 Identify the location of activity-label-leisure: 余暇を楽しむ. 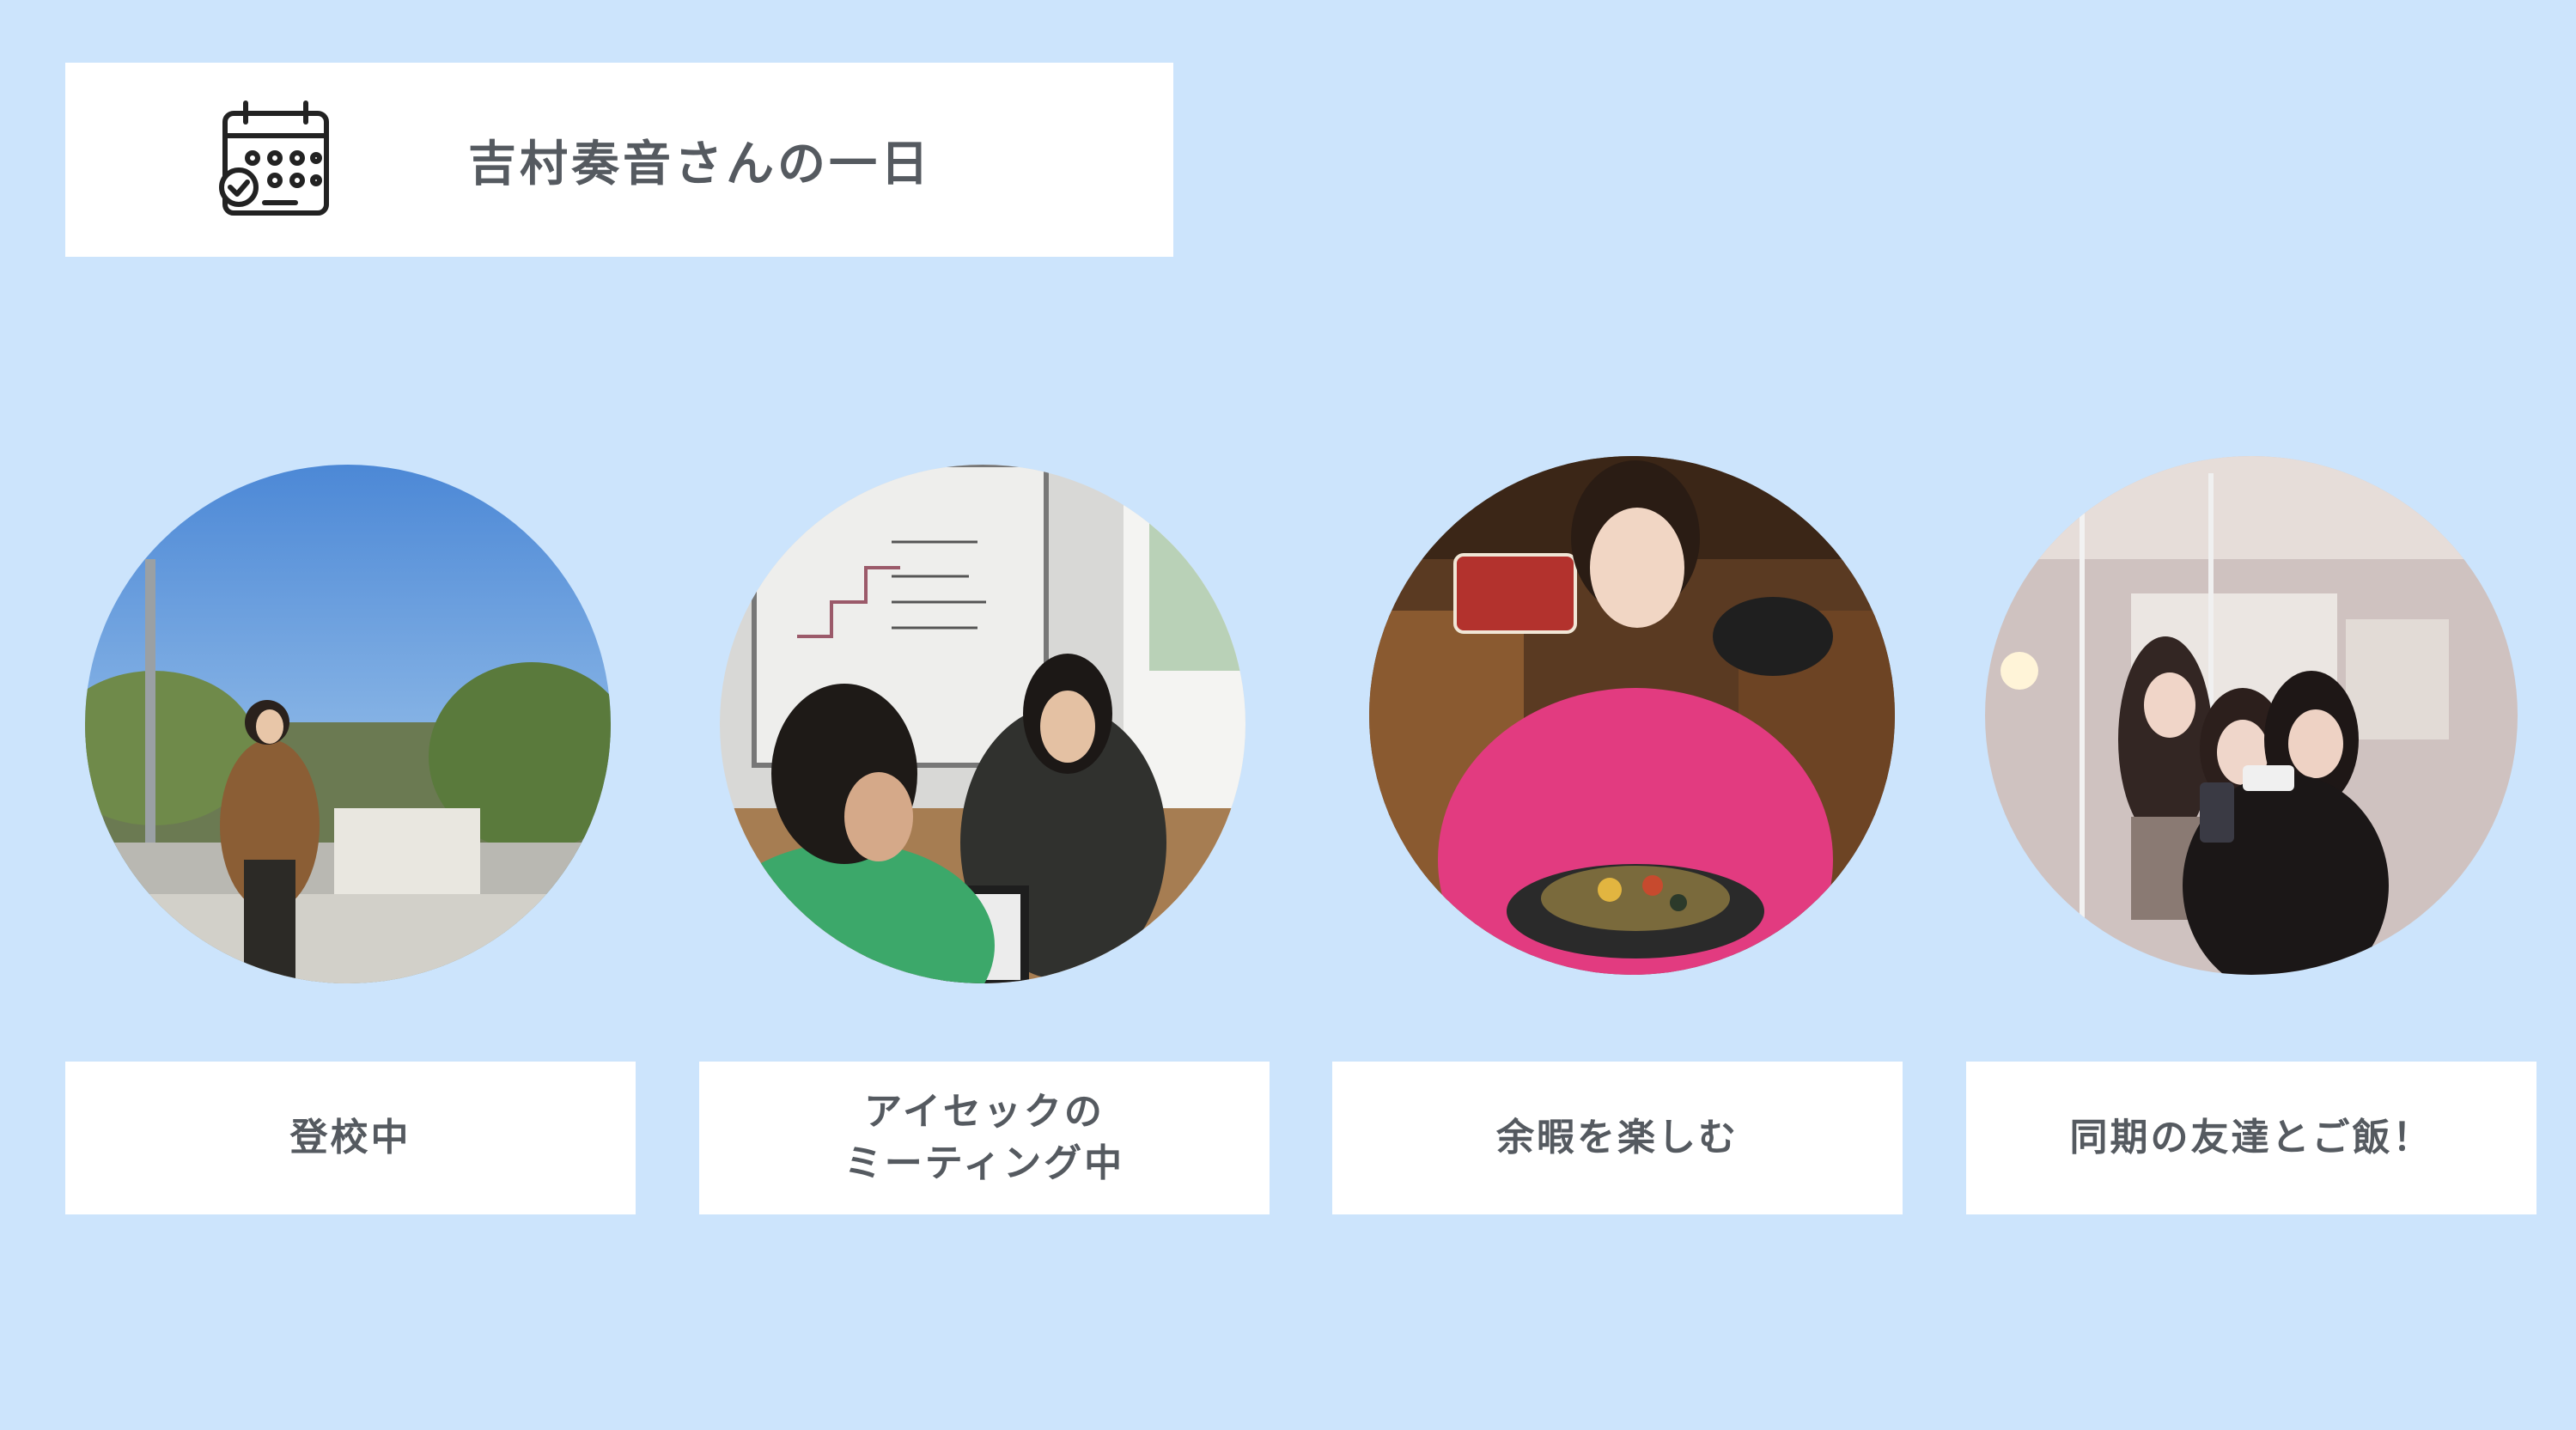
(1617, 1138).